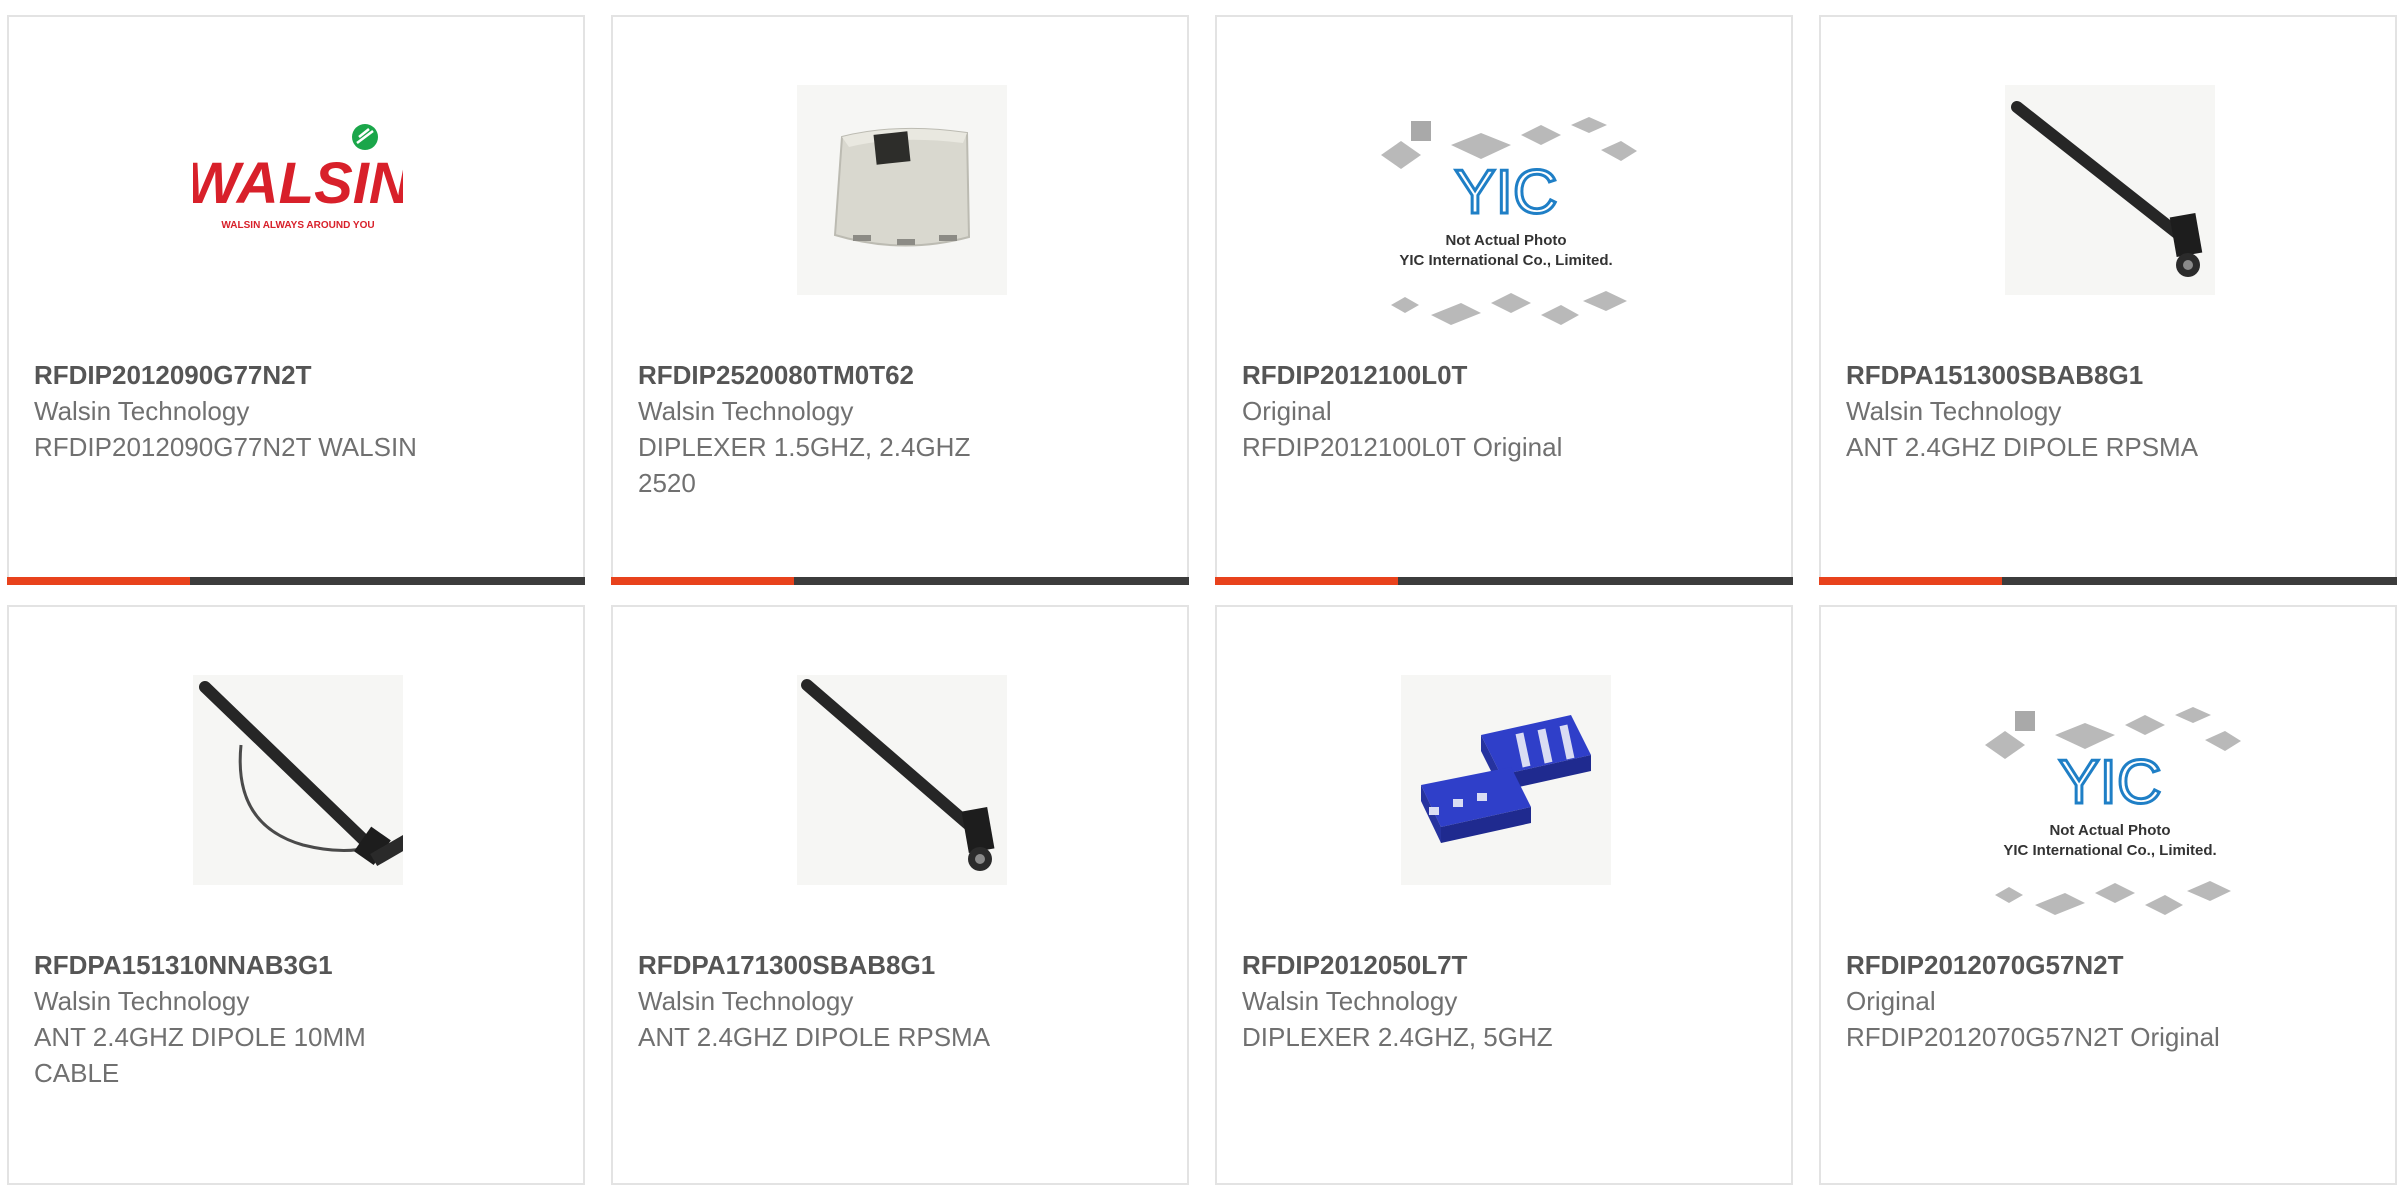 This screenshot has width=2400, height=1185. I want to click on part-number: RFDIP2012070G57N2T, so click(2061, 965).